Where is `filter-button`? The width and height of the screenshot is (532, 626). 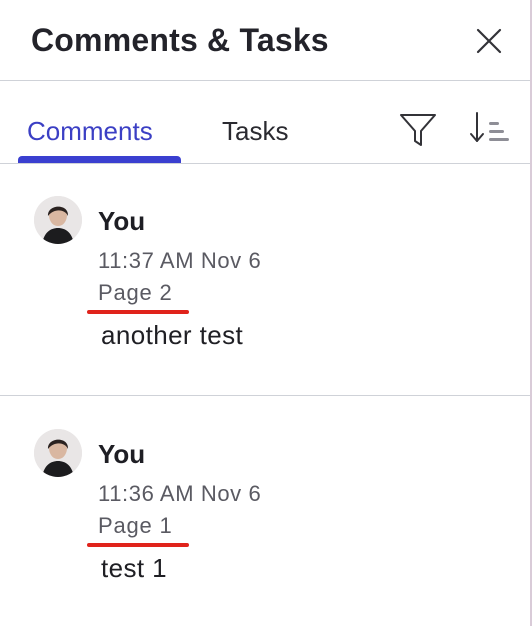 filter-button is located at coordinates (418, 130).